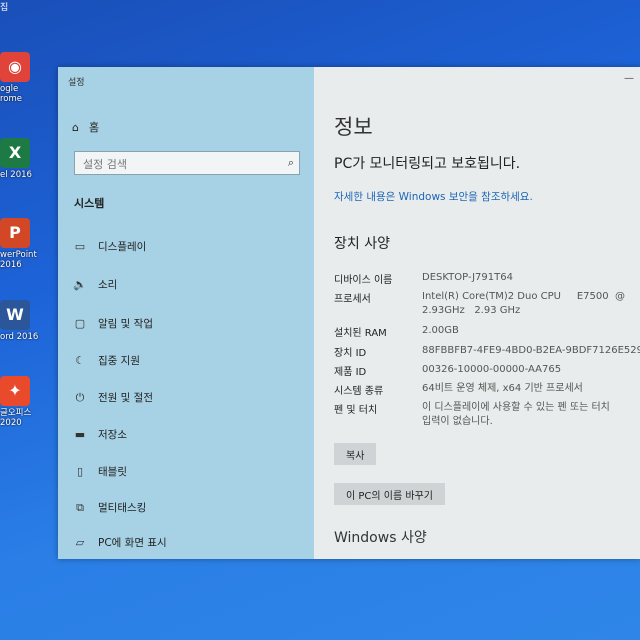 The width and height of the screenshot is (640, 640). Describe the element at coordinates (112, 472) in the screenshot. I see `nav-item-label: 태블릿` at that location.